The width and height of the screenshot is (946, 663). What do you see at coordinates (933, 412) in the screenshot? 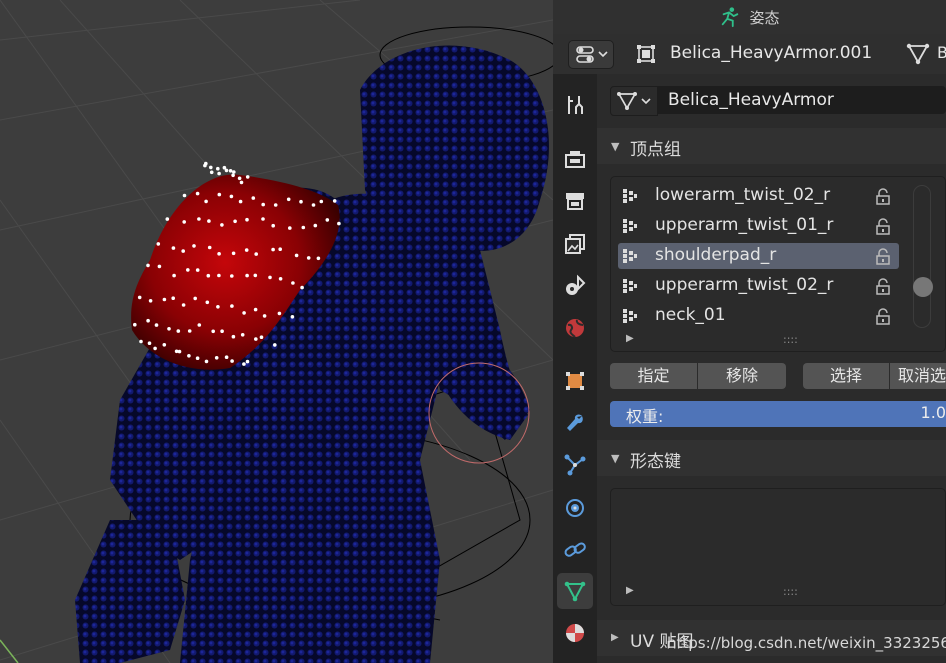
I see `weight-value: 1.0` at bounding box center [933, 412].